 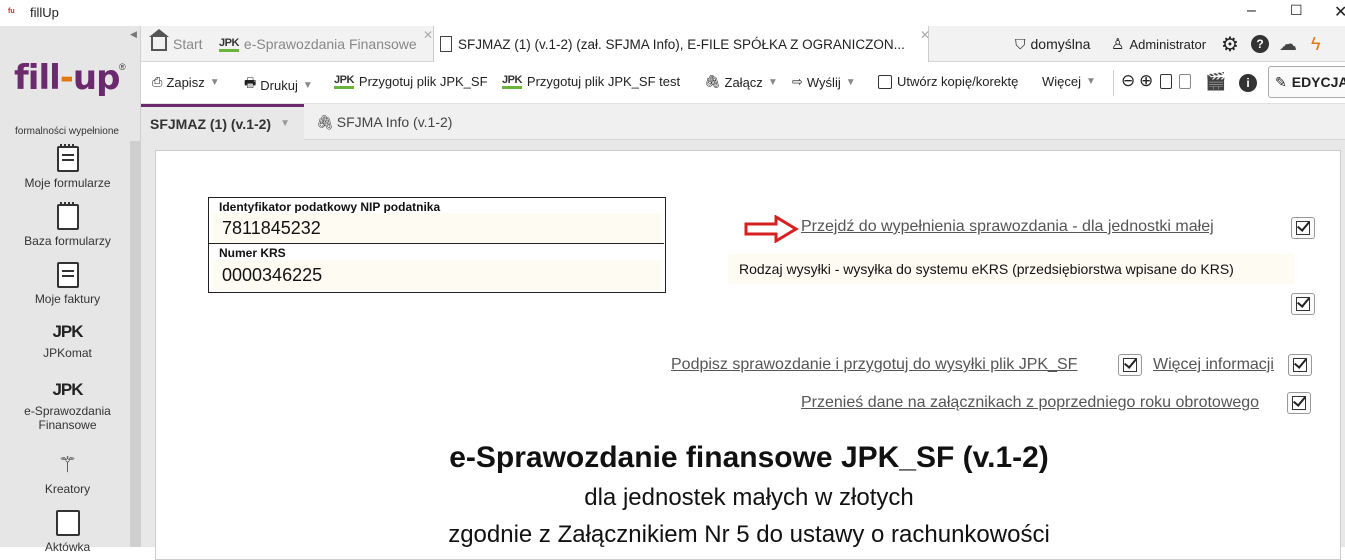 What do you see at coordinates (323, 44) in the screenshot?
I see `tab-e-sprawozdania: JPK e-Sprawozdania Finansowe ✕` at bounding box center [323, 44].